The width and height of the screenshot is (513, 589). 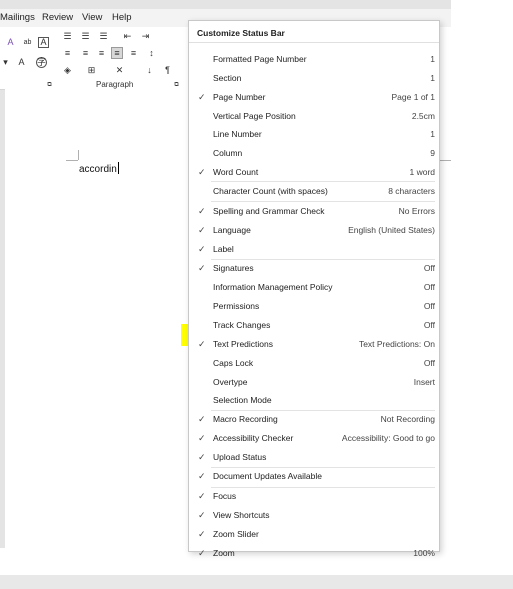 What do you see at coordinates (314, 173) in the screenshot?
I see `menu-item-word-count: ✓ Word Count 1 word` at bounding box center [314, 173].